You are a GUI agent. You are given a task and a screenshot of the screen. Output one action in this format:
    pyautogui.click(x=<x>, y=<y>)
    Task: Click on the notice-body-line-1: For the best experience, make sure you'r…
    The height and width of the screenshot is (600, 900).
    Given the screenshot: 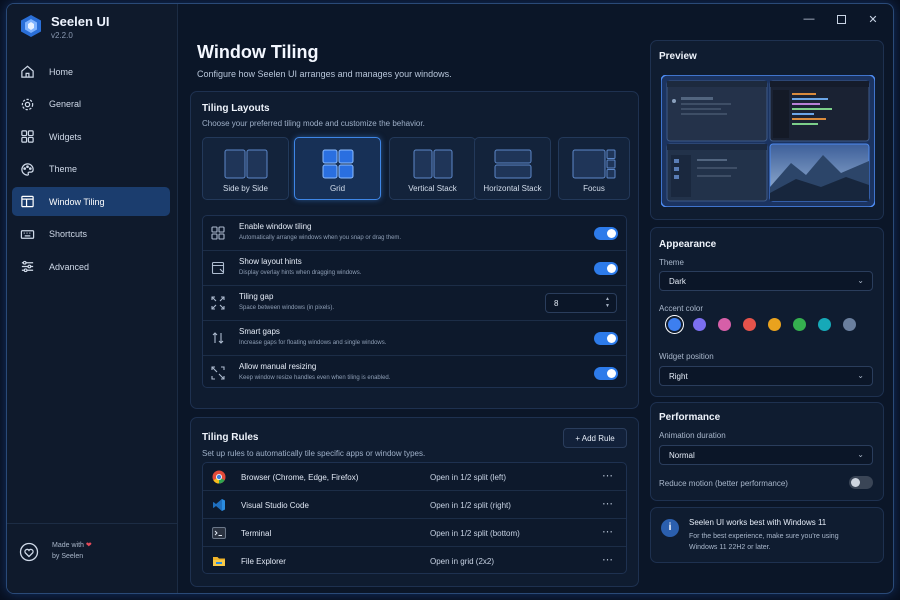 What is the action you would take?
    pyautogui.click(x=764, y=536)
    